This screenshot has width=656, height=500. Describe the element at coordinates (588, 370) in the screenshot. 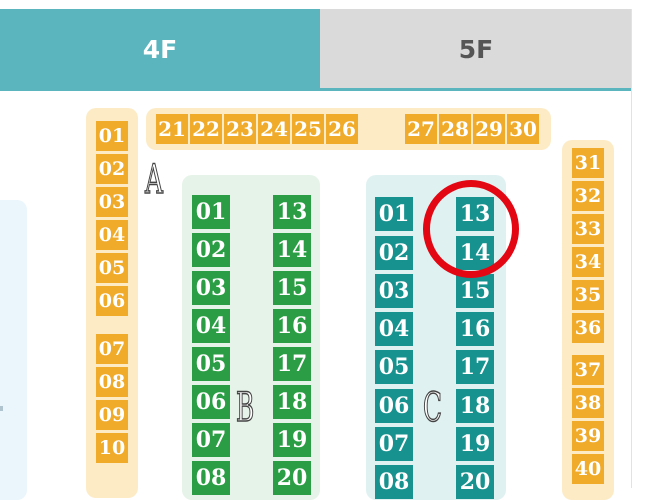

I see `booth-a-37: 37` at that location.